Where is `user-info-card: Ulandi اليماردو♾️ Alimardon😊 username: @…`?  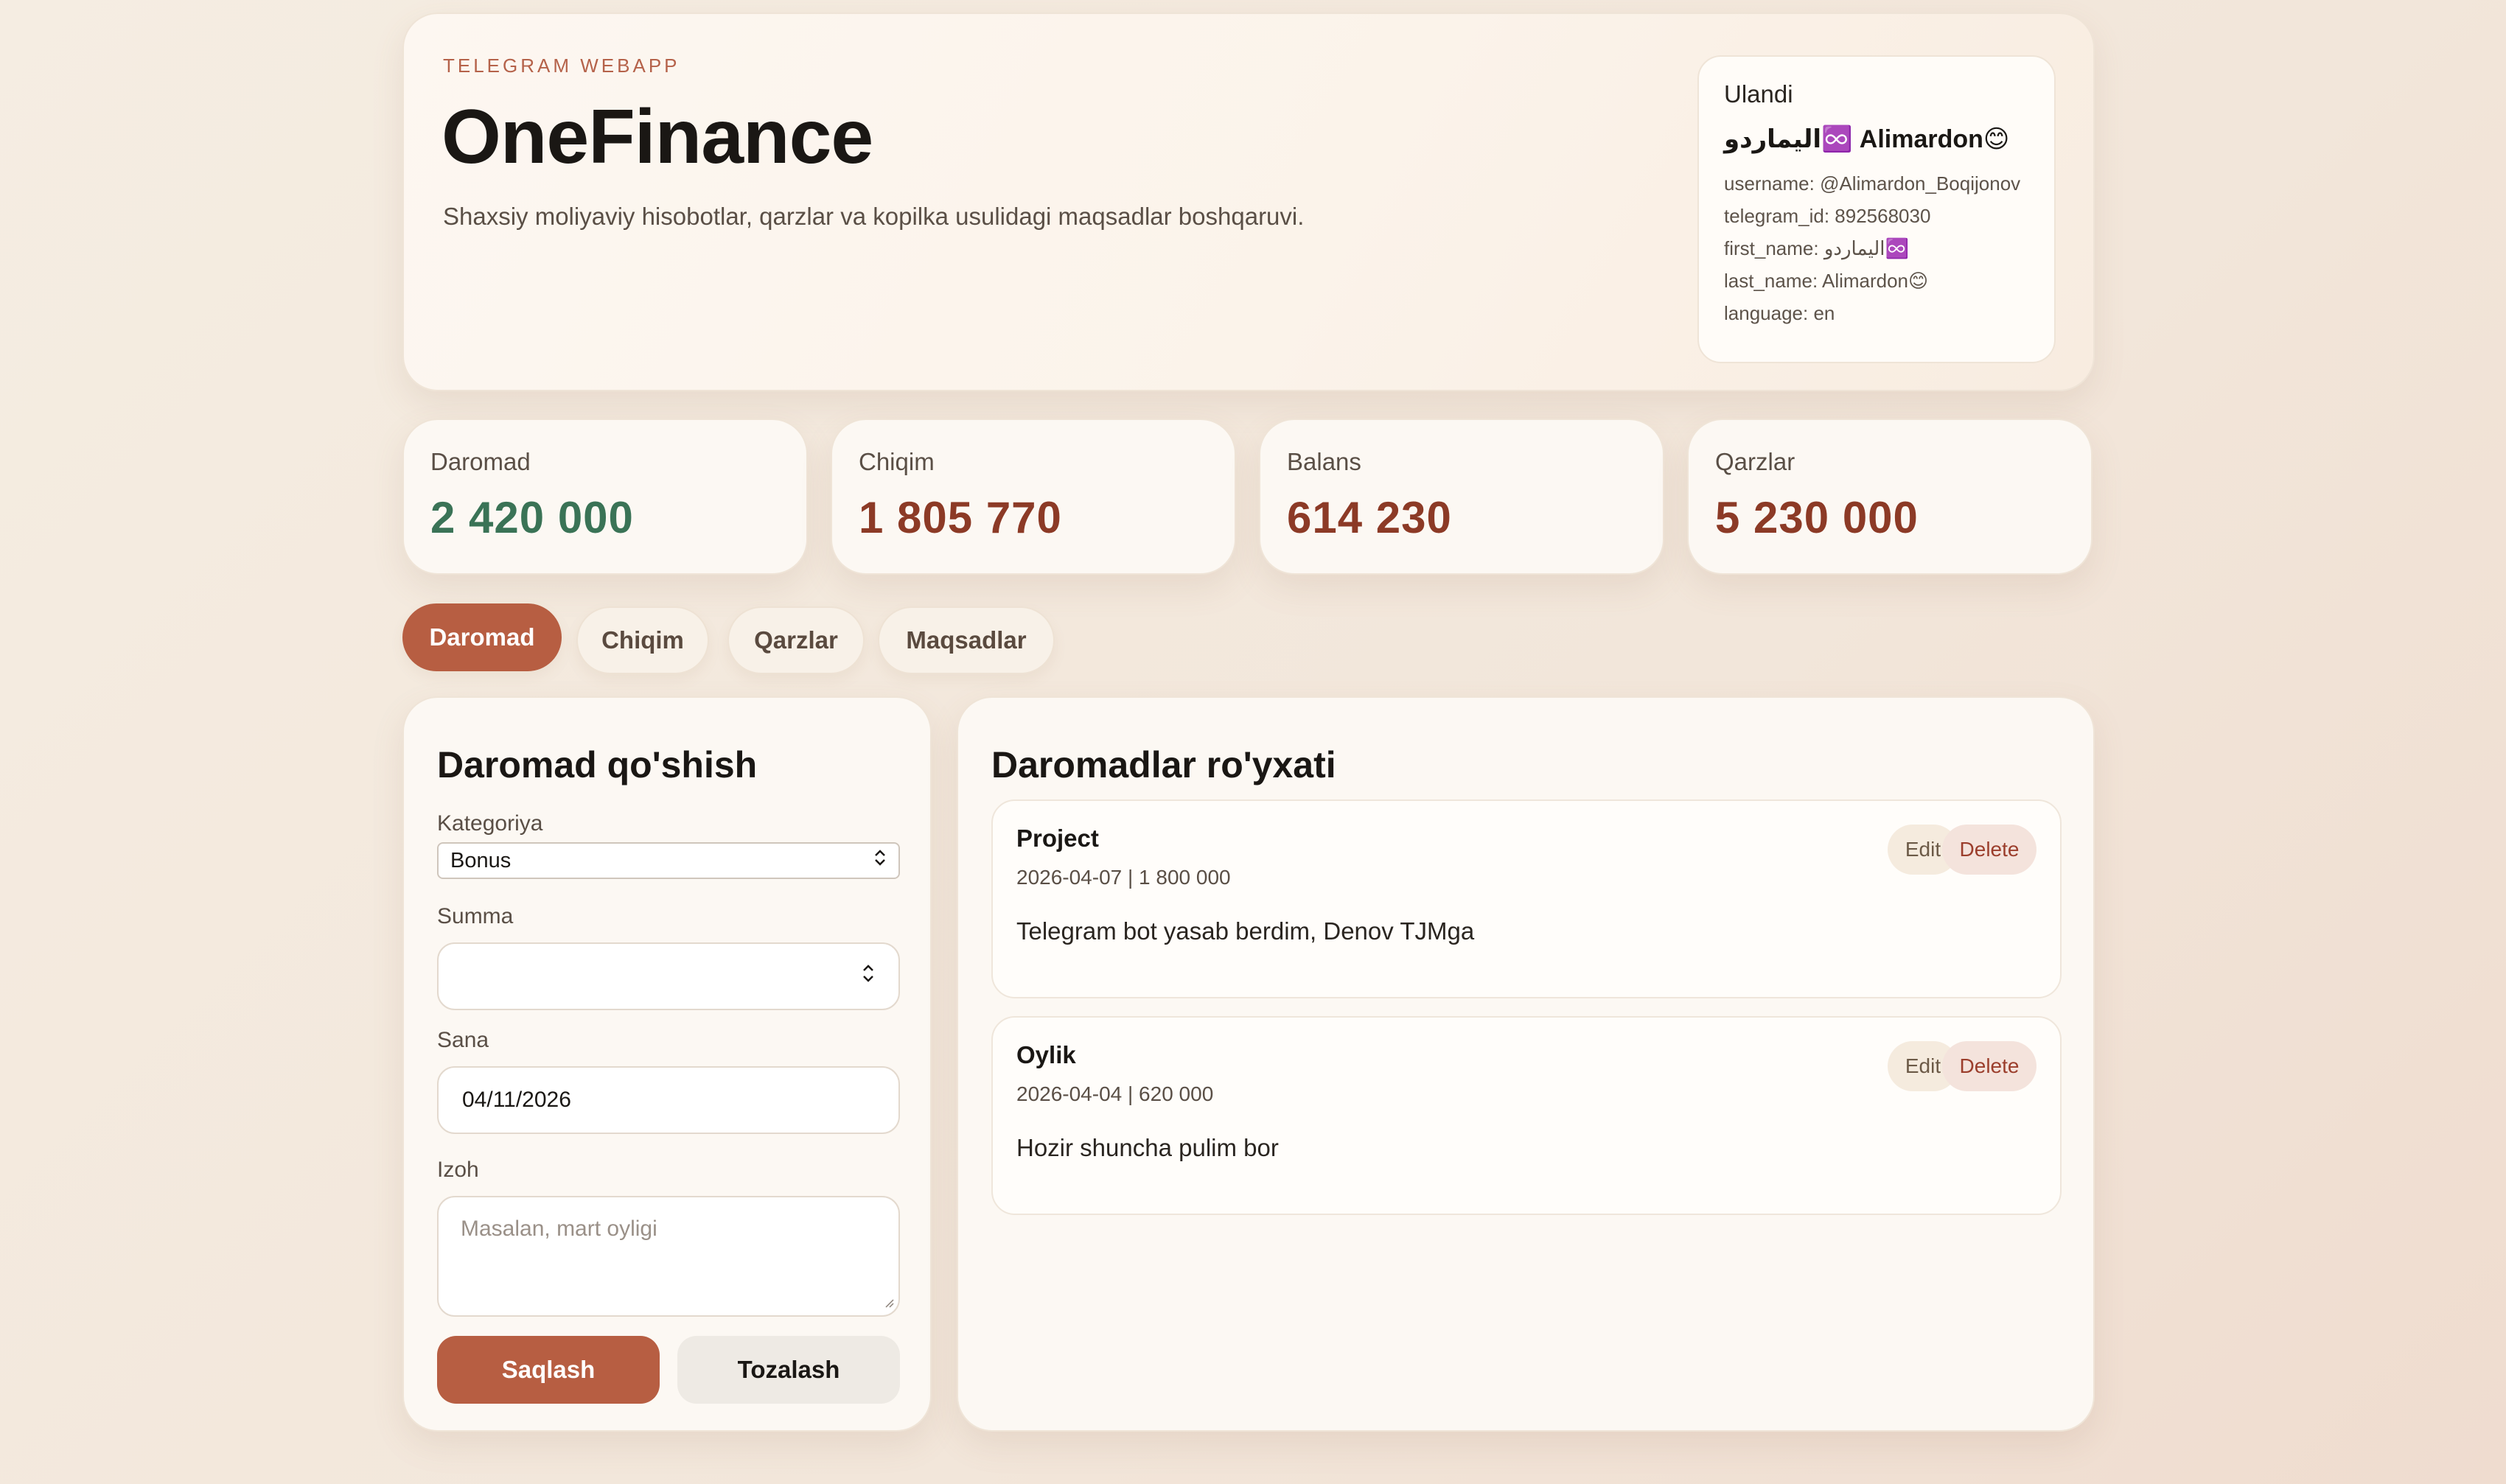
user-info-card: Ulandi اليماردو♾️ Alimardon😊 username: @… is located at coordinates (1877, 209).